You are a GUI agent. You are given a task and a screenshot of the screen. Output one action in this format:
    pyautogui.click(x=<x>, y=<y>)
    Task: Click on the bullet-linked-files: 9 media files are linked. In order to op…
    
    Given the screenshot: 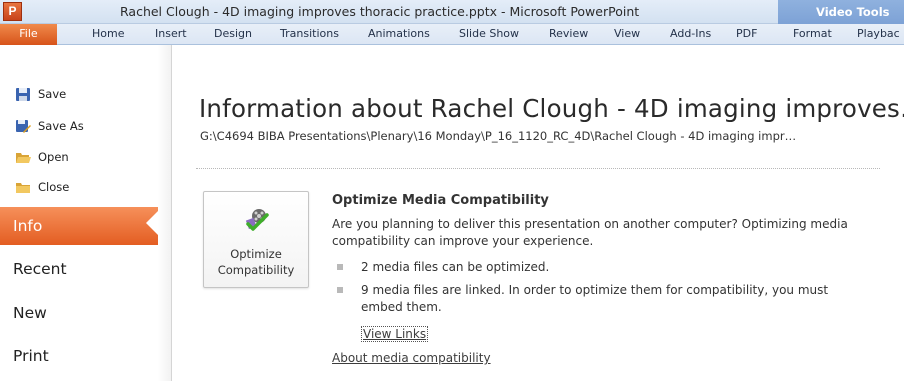 What is the action you would take?
    pyautogui.click(x=595, y=298)
    